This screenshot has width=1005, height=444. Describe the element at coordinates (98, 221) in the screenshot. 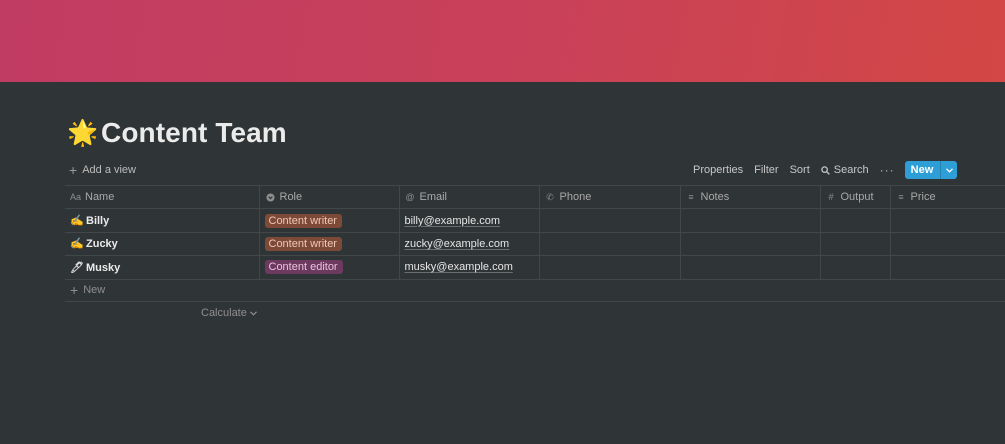

I see `row-name: Billy` at that location.